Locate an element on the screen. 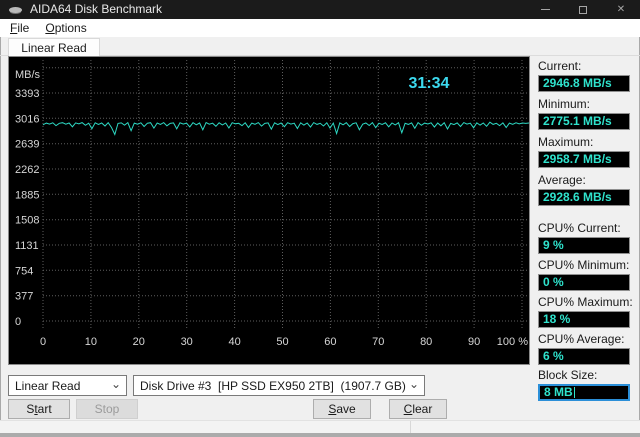  stat-current: Current: 2946.8 MB/s is located at coordinates (585, 75).